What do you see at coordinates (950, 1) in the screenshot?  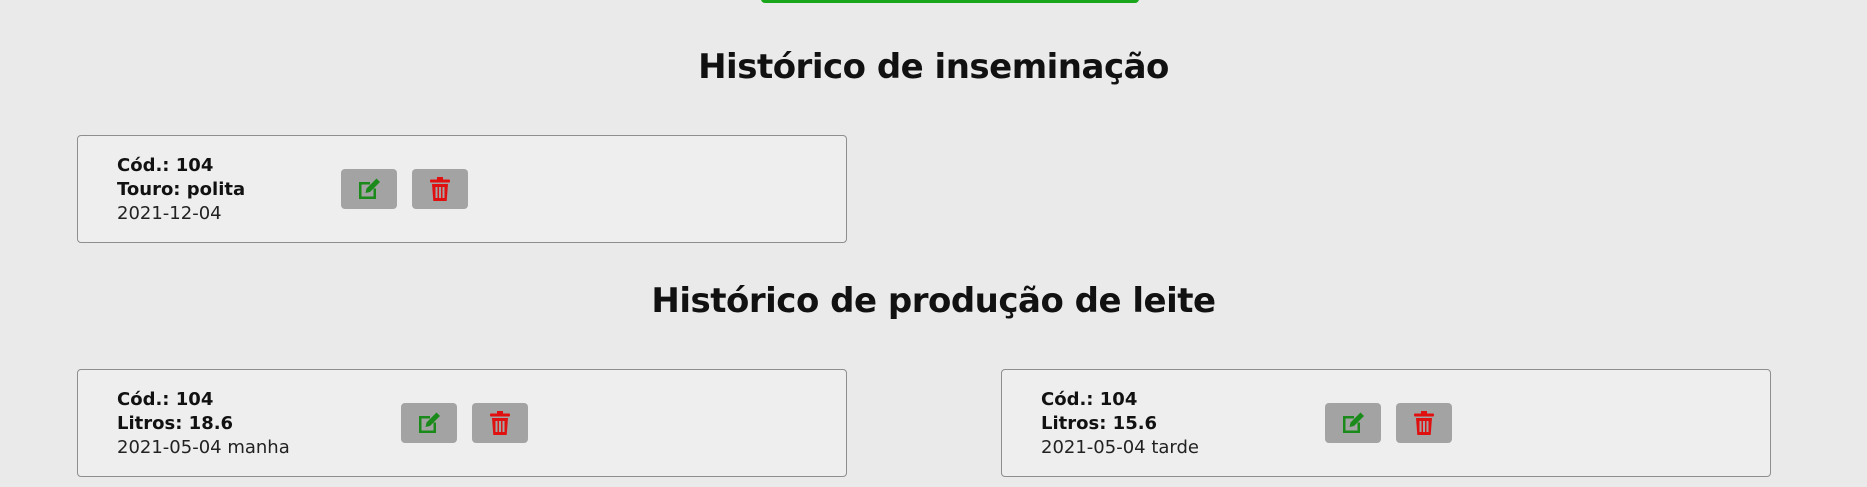 I see `top-green-button-edge` at bounding box center [950, 1].